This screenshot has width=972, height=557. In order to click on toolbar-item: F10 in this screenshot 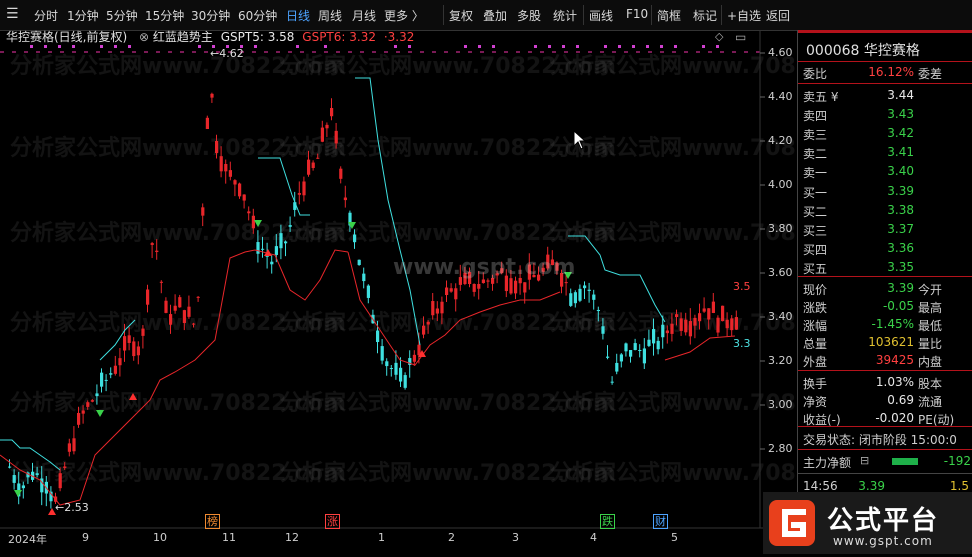, I will do `click(637, 14)`.